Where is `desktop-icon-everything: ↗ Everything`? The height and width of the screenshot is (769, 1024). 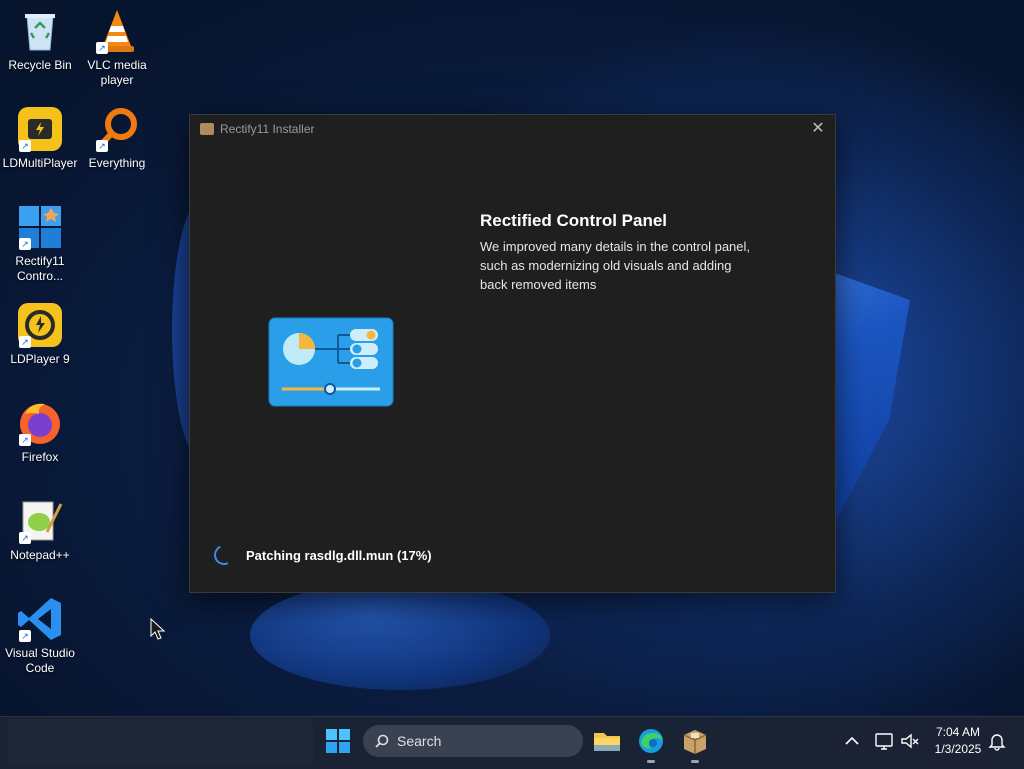 desktop-icon-everything: ↗ Everything is located at coordinates (117, 138).